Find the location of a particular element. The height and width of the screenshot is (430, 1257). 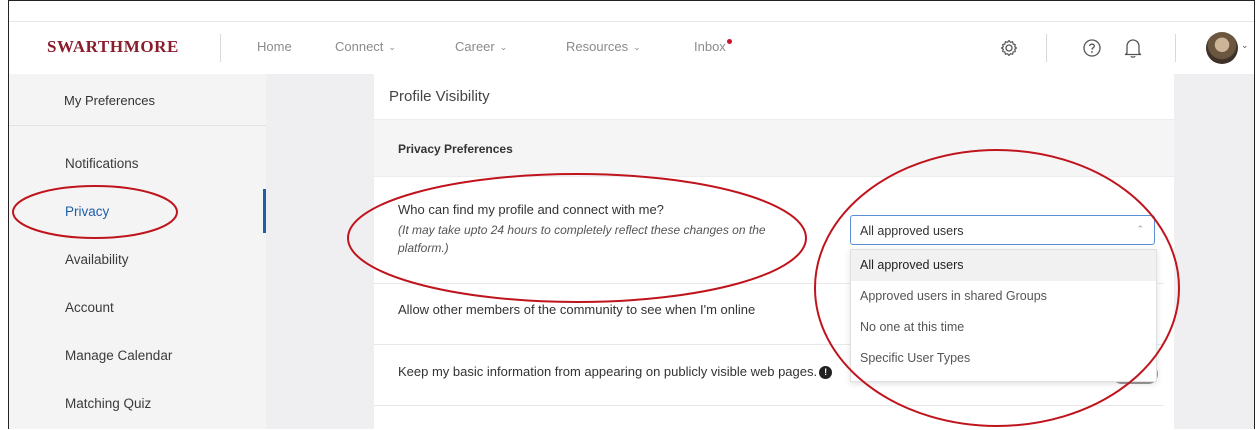

nav-resources-label: Resources is located at coordinates (597, 46).